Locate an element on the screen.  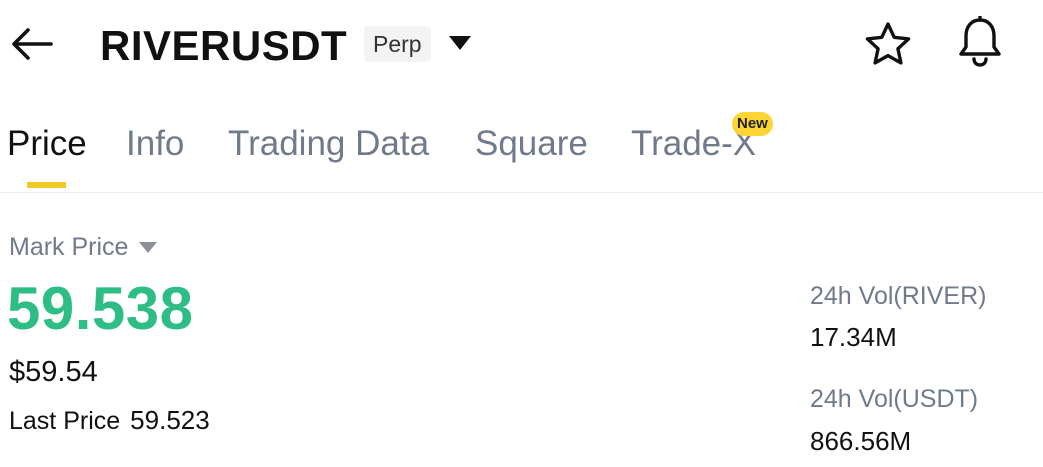
last-price: Last Price 59.523 is located at coordinates (109, 420).